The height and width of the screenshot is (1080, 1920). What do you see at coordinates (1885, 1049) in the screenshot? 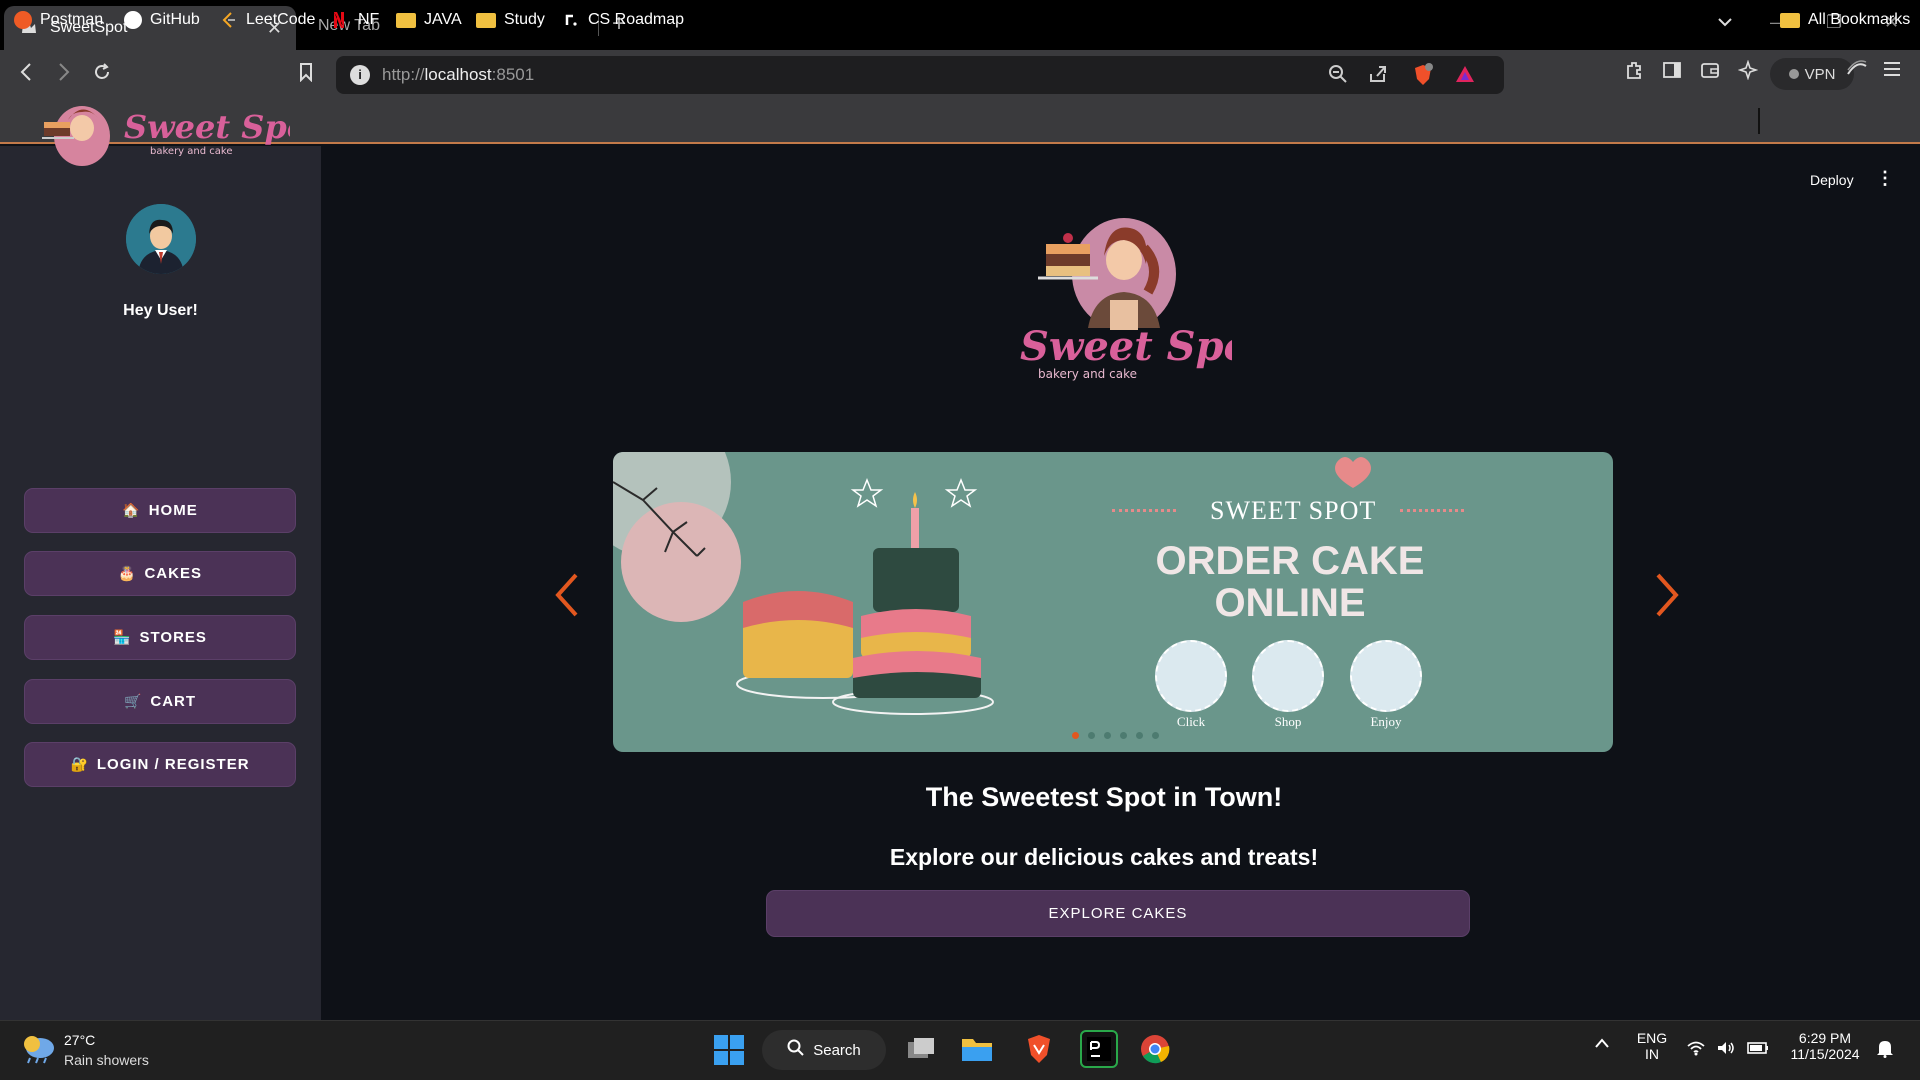
I see `notifications-bell-icon` at bounding box center [1885, 1049].